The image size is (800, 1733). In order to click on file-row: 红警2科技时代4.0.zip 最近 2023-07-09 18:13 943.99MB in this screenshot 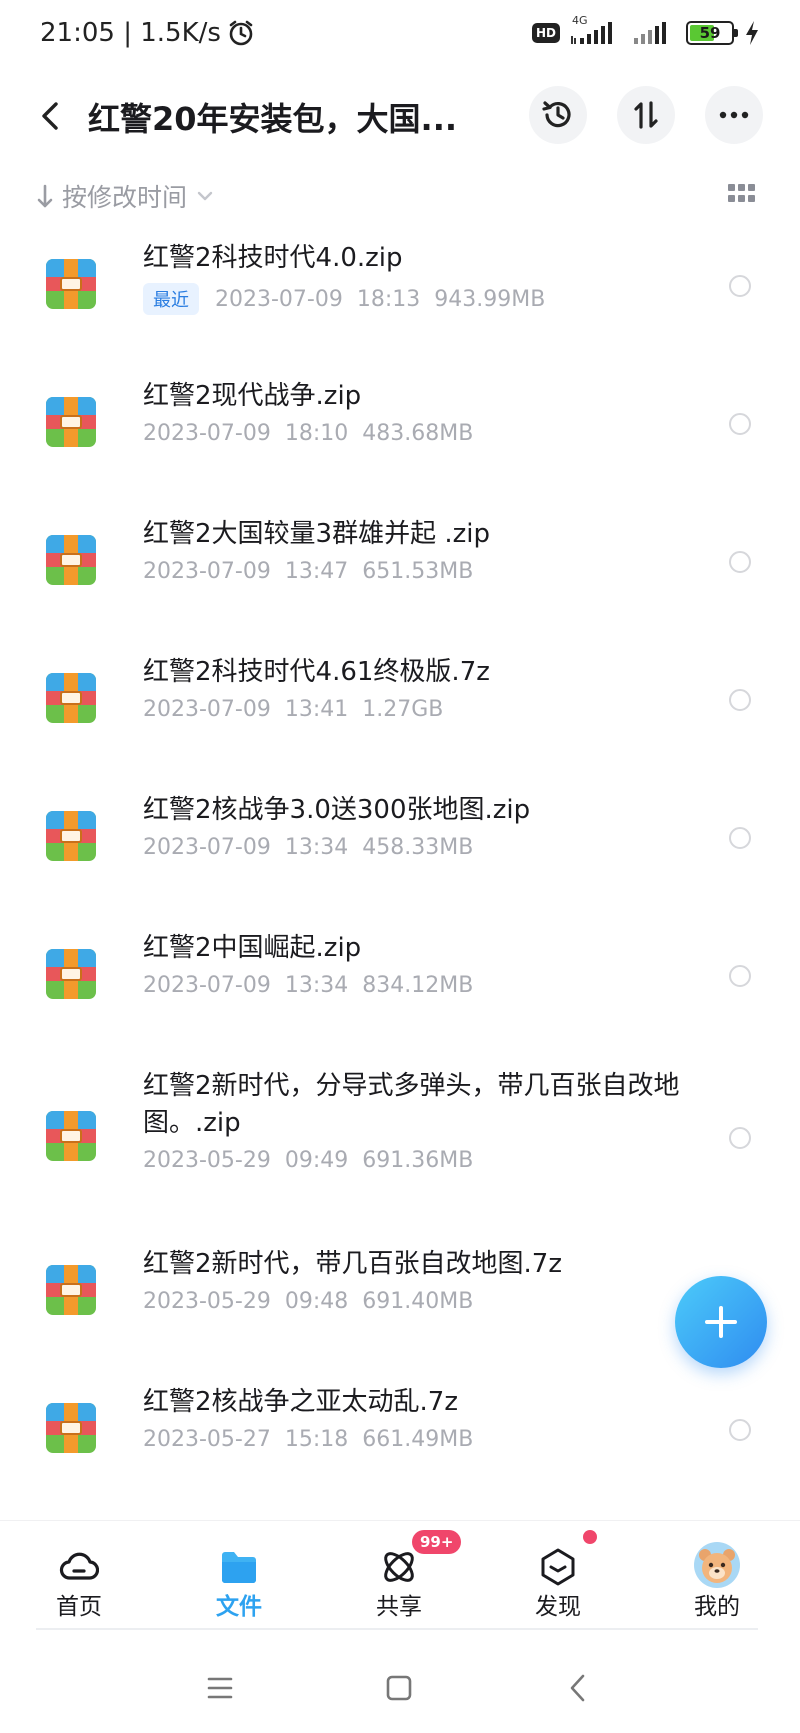, I will do `click(400, 288)`.